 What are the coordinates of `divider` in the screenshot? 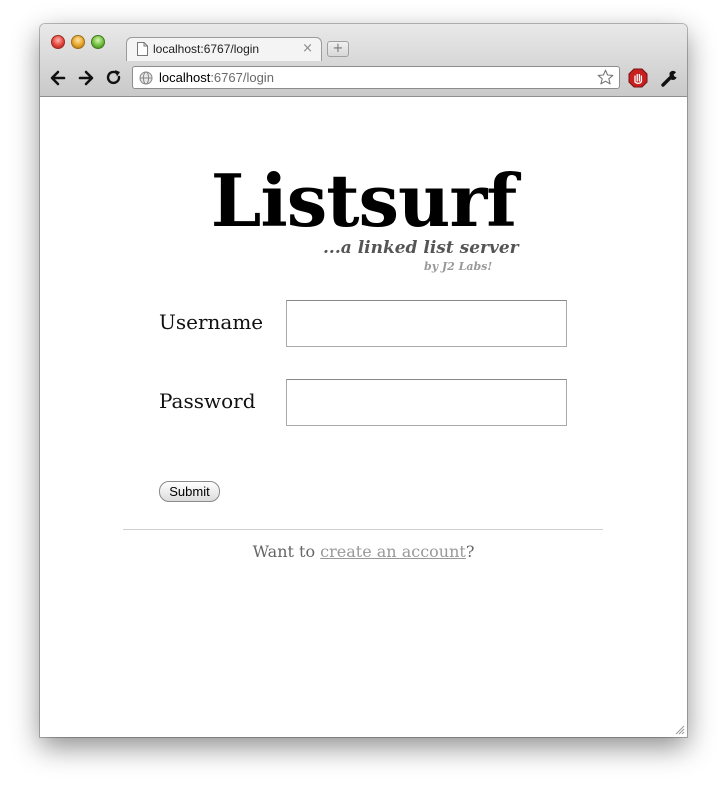 It's located at (363, 529).